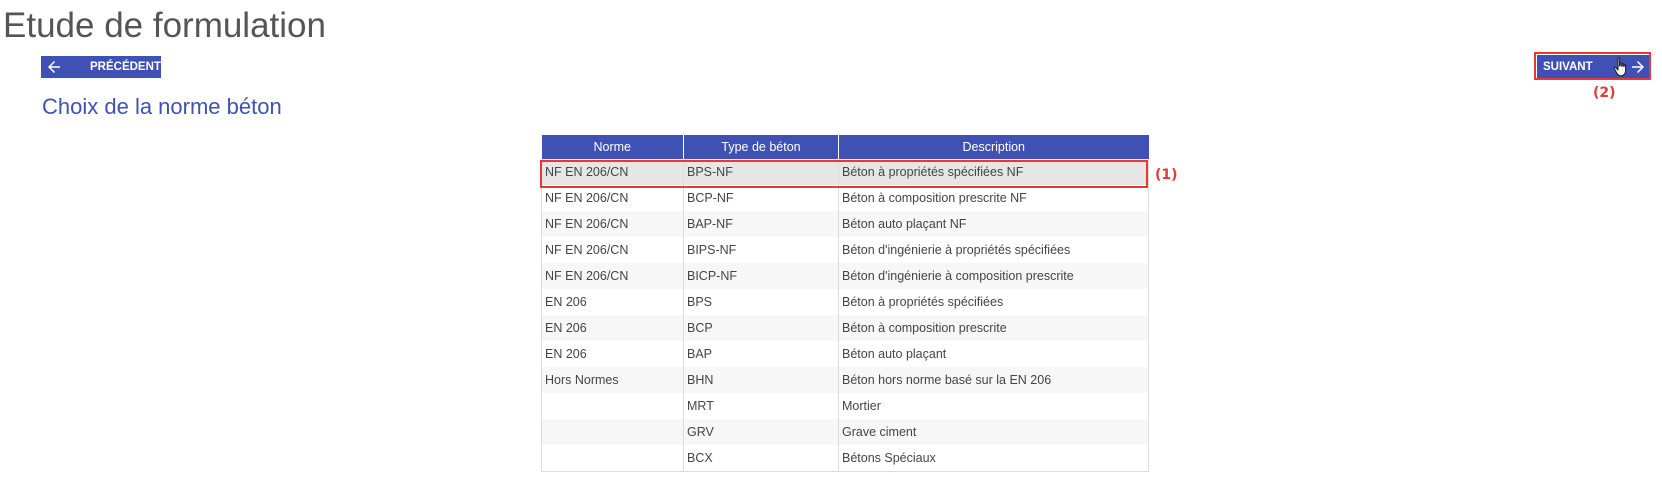  I want to click on annotation-label-next: (2), so click(1604, 93).